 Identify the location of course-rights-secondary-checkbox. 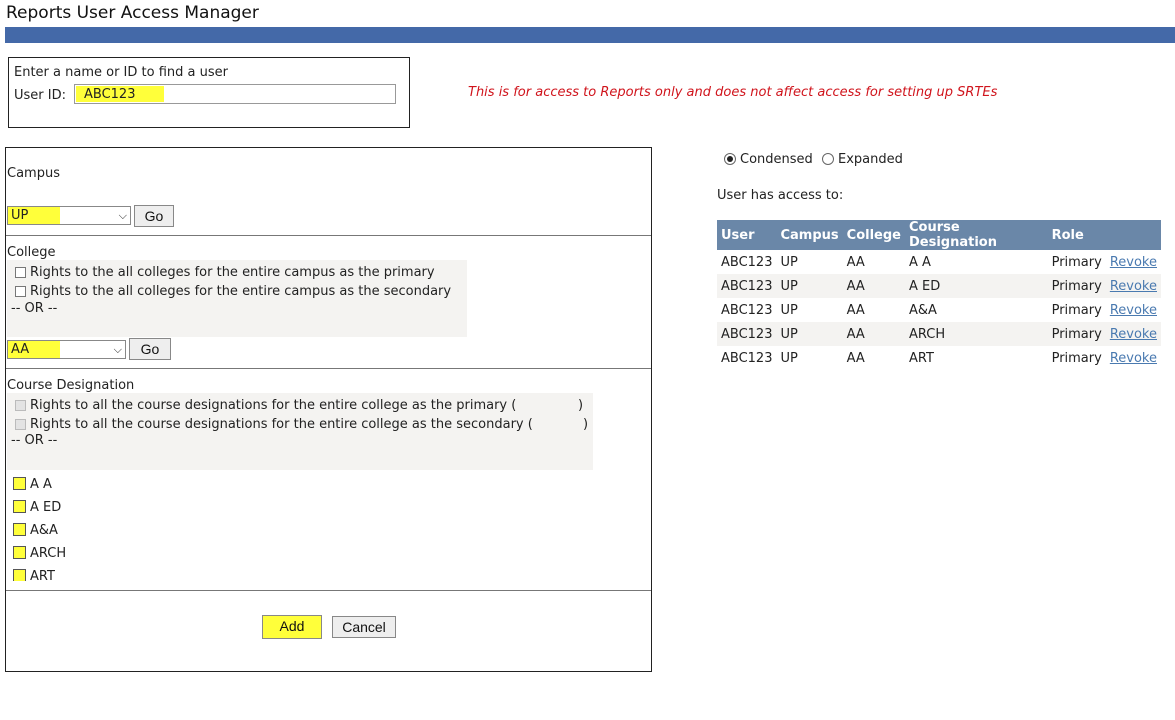
(20, 424).